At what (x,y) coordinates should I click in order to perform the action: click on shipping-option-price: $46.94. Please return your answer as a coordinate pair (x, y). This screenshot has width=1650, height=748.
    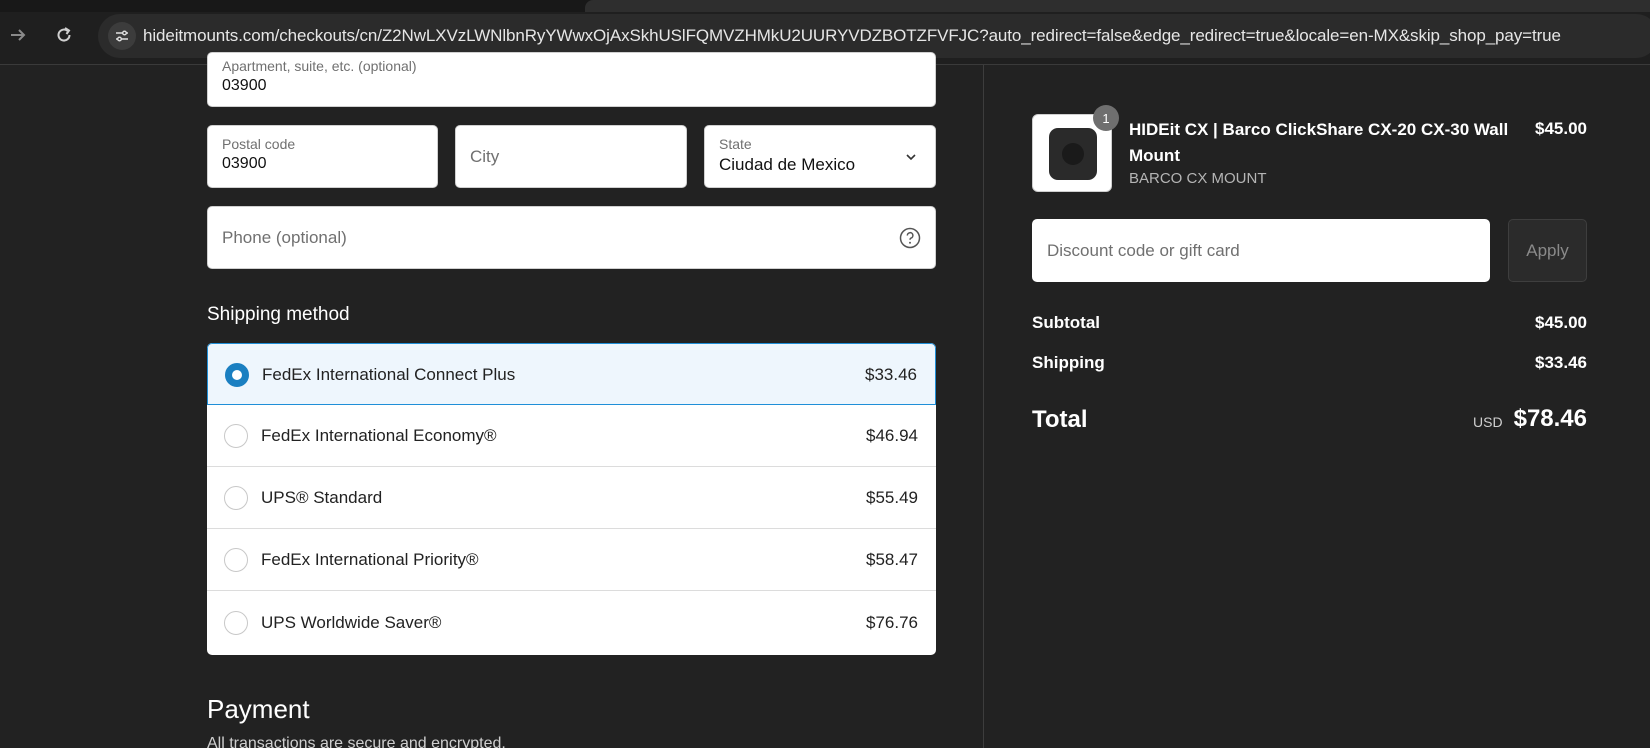
    Looking at the image, I should click on (892, 435).